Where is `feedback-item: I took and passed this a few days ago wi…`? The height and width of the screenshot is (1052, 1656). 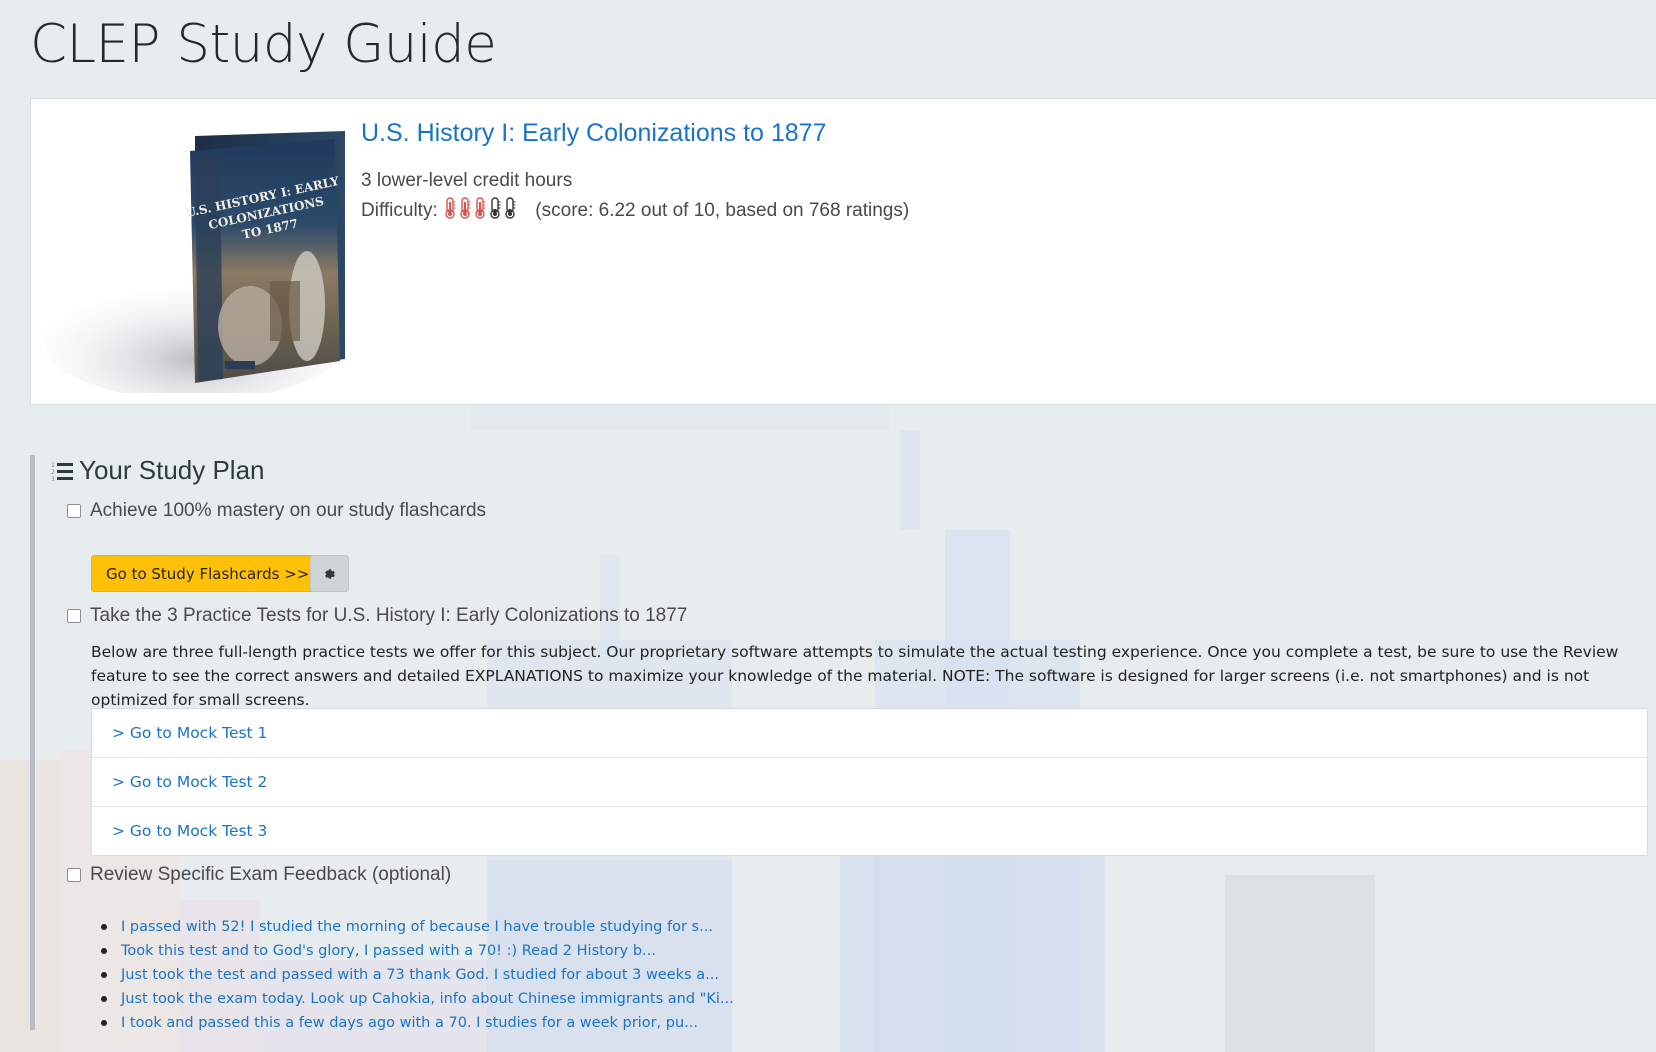 feedback-item: I took and passed this a few days ago wi… is located at coordinates (414, 1023).